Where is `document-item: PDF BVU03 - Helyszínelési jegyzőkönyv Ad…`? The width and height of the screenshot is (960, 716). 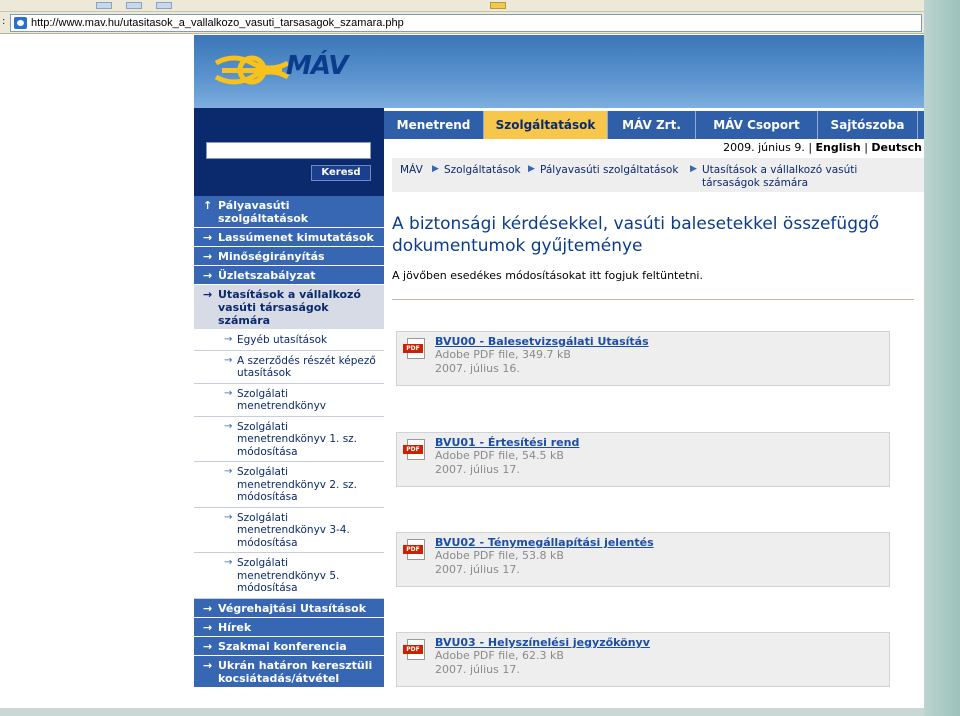
document-item: PDF BVU03 - Helyszínelési jegyzőkönyv Ad… is located at coordinates (643, 659).